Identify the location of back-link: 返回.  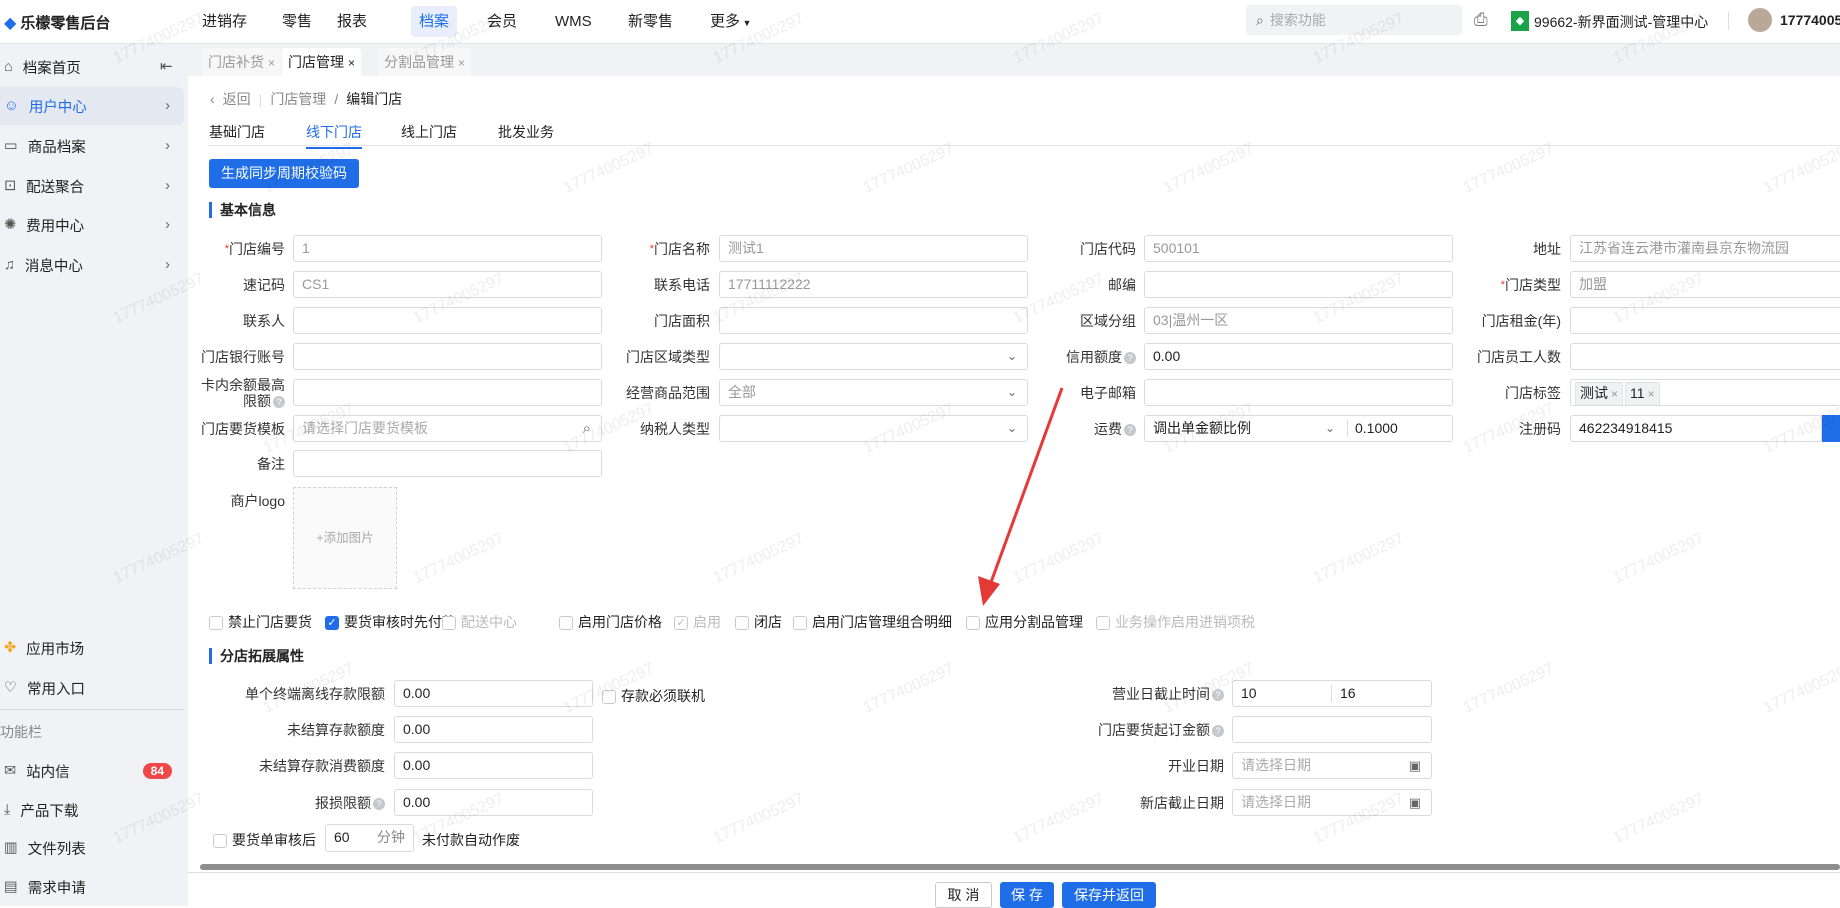
(237, 99).